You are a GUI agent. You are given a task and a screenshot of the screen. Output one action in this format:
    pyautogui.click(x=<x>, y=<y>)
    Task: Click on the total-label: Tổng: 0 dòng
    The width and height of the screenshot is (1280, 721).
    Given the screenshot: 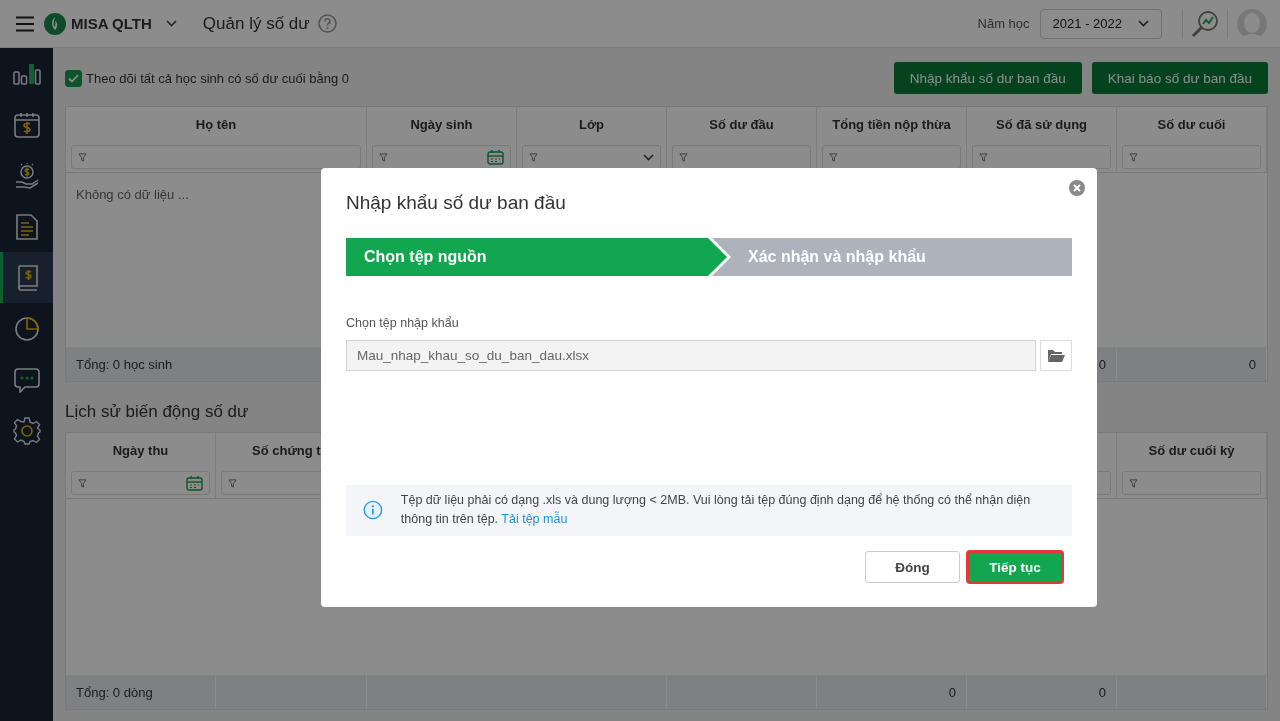 What is the action you would take?
    pyautogui.click(x=114, y=692)
    